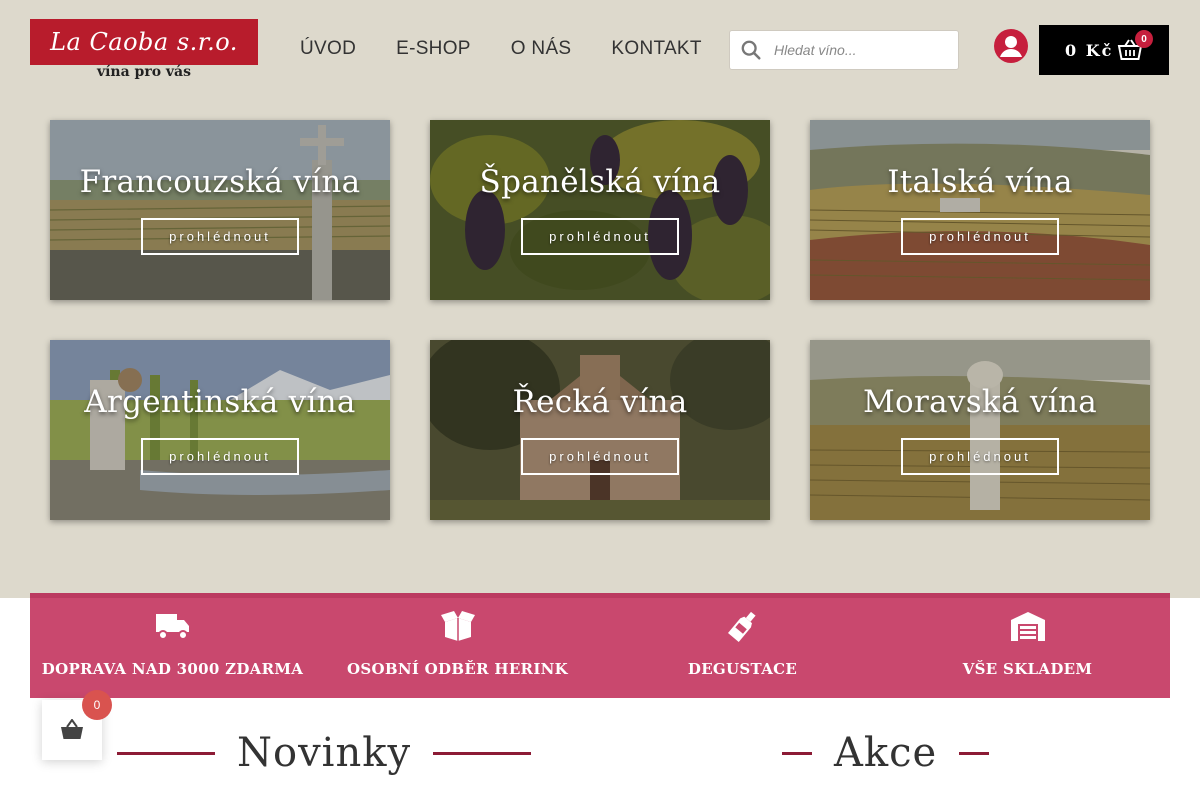 The image size is (1200, 800). I want to click on category-title: Francouzská vína, so click(220, 182).